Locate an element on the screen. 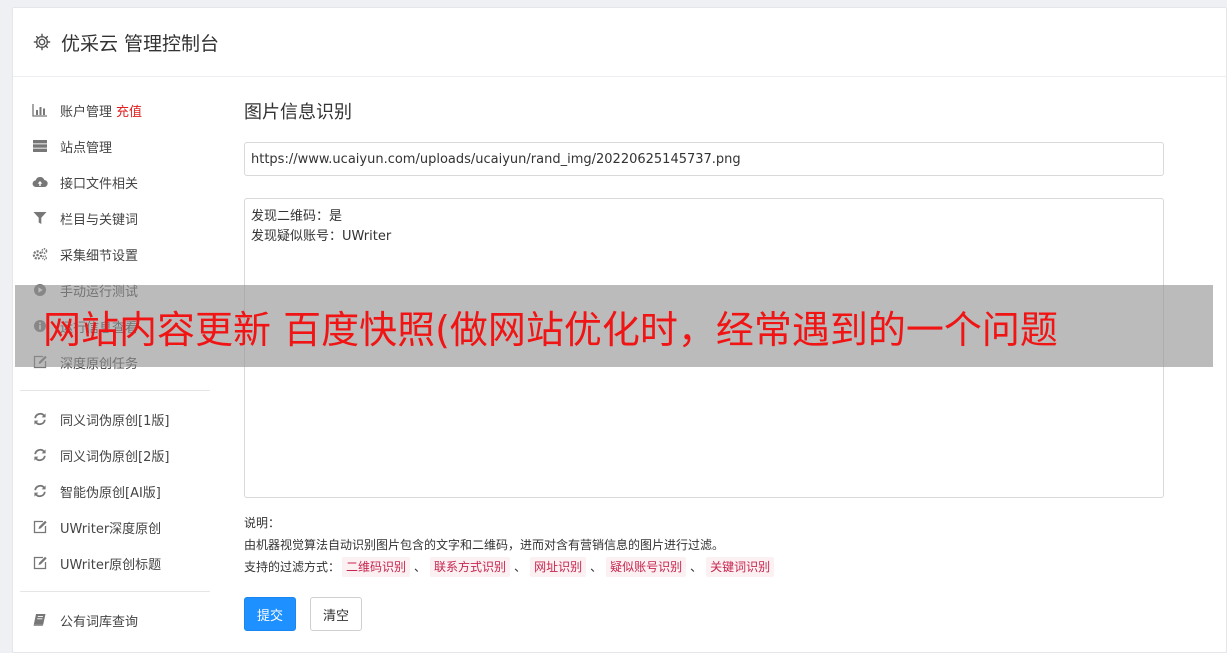 Image resolution: width=1227 pixels, height=653 pixels. sidebar-item: UWriter原创标题 is located at coordinates (115, 563).